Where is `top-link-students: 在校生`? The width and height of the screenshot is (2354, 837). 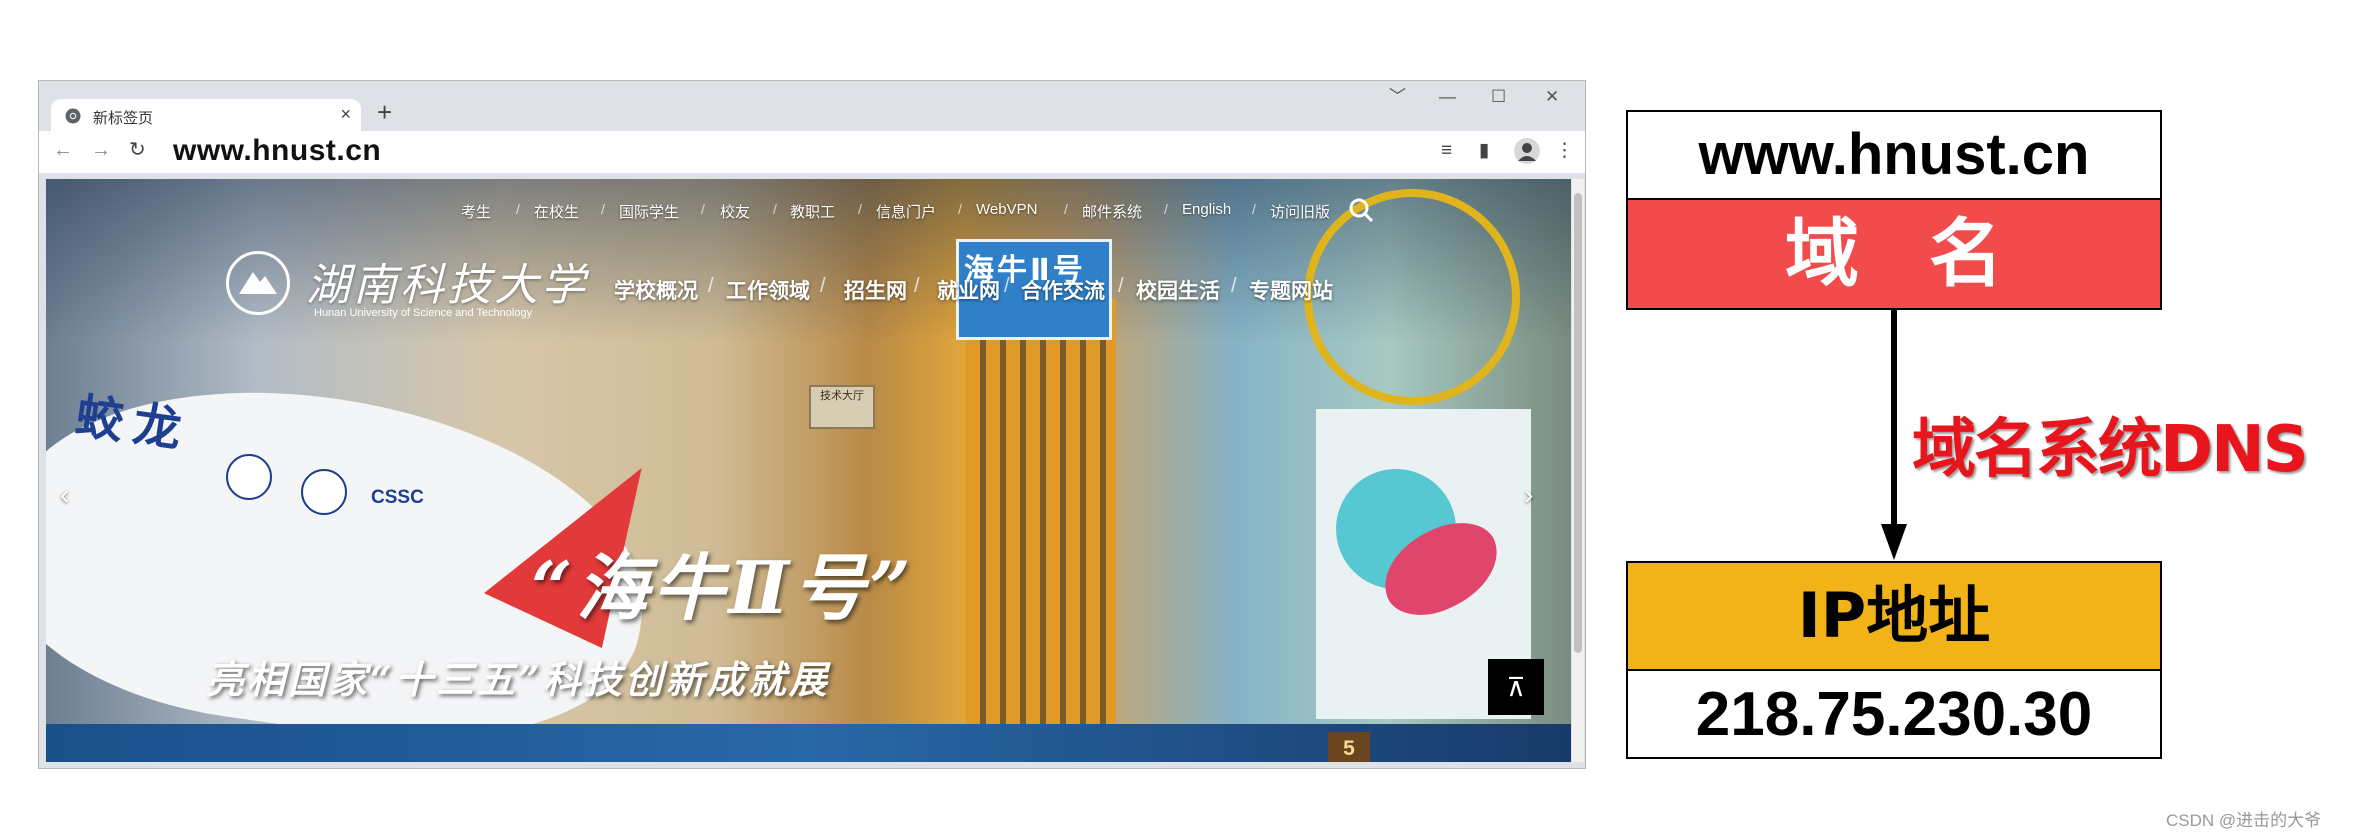 top-link-students: 在校生 is located at coordinates (556, 211).